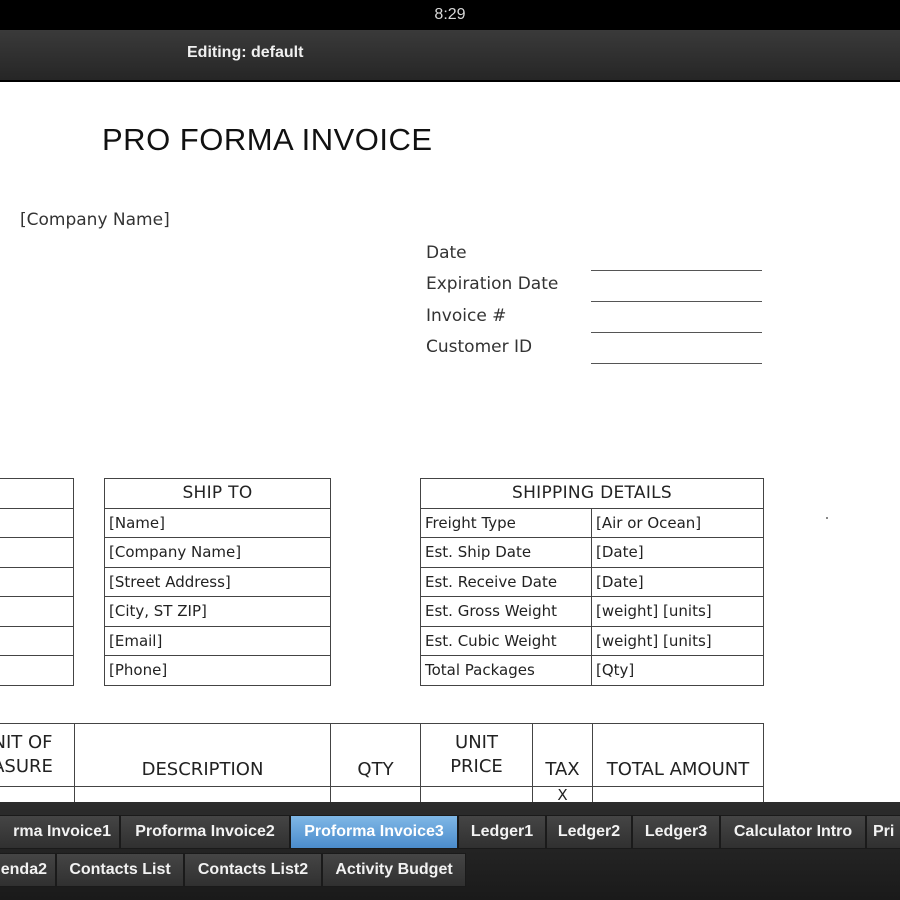  What do you see at coordinates (217, 640) in the screenshot?
I see `ship-to-email: [Email]` at bounding box center [217, 640].